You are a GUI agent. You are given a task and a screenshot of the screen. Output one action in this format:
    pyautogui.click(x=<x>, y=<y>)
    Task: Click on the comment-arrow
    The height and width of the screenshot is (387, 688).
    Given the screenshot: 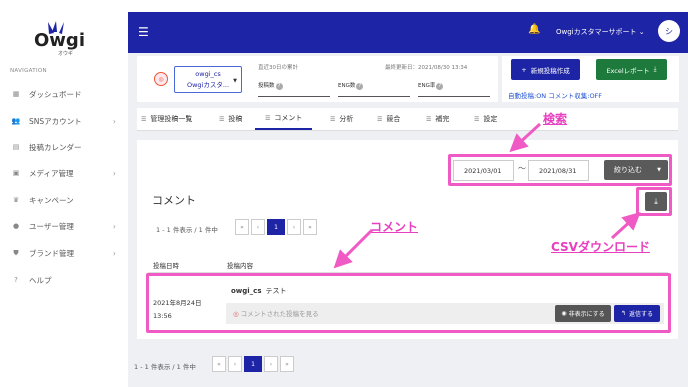 What is the action you would take?
    pyautogui.click(x=353, y=248)
    